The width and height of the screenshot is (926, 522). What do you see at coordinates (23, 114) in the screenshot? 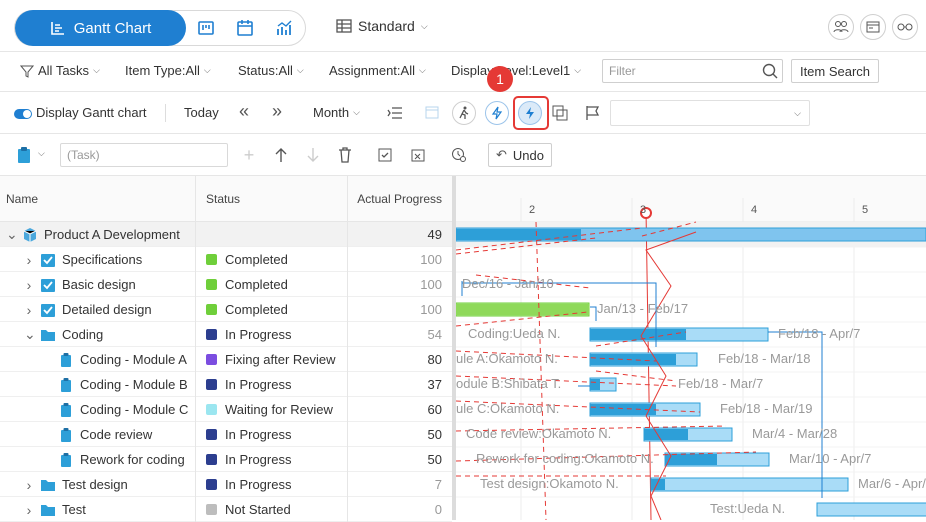
I see `display-gantt-toggle` at bounding box center [23, 114].